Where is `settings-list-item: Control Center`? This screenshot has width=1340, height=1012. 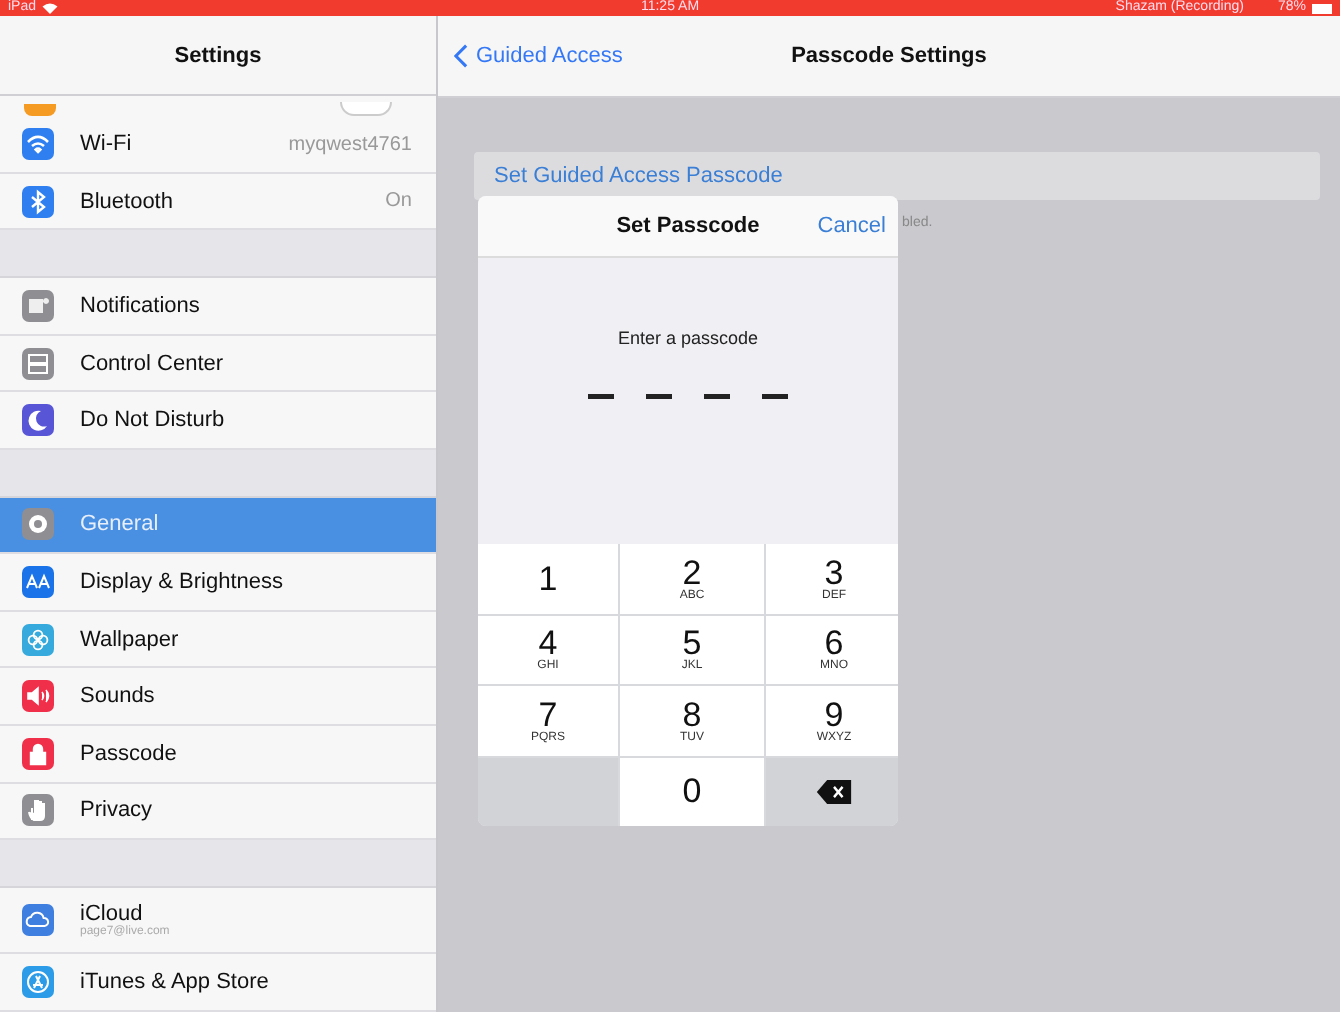
settings-list-item: Control Center is located at coordinates (218, 364).